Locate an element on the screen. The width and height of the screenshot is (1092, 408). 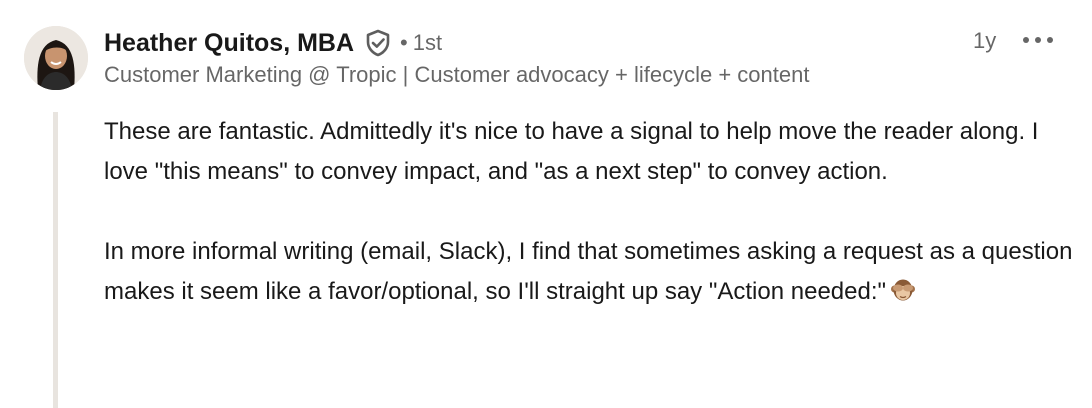
comment-header: Heather Quitos, MBA • 1st is located at coordinates (273, 43).